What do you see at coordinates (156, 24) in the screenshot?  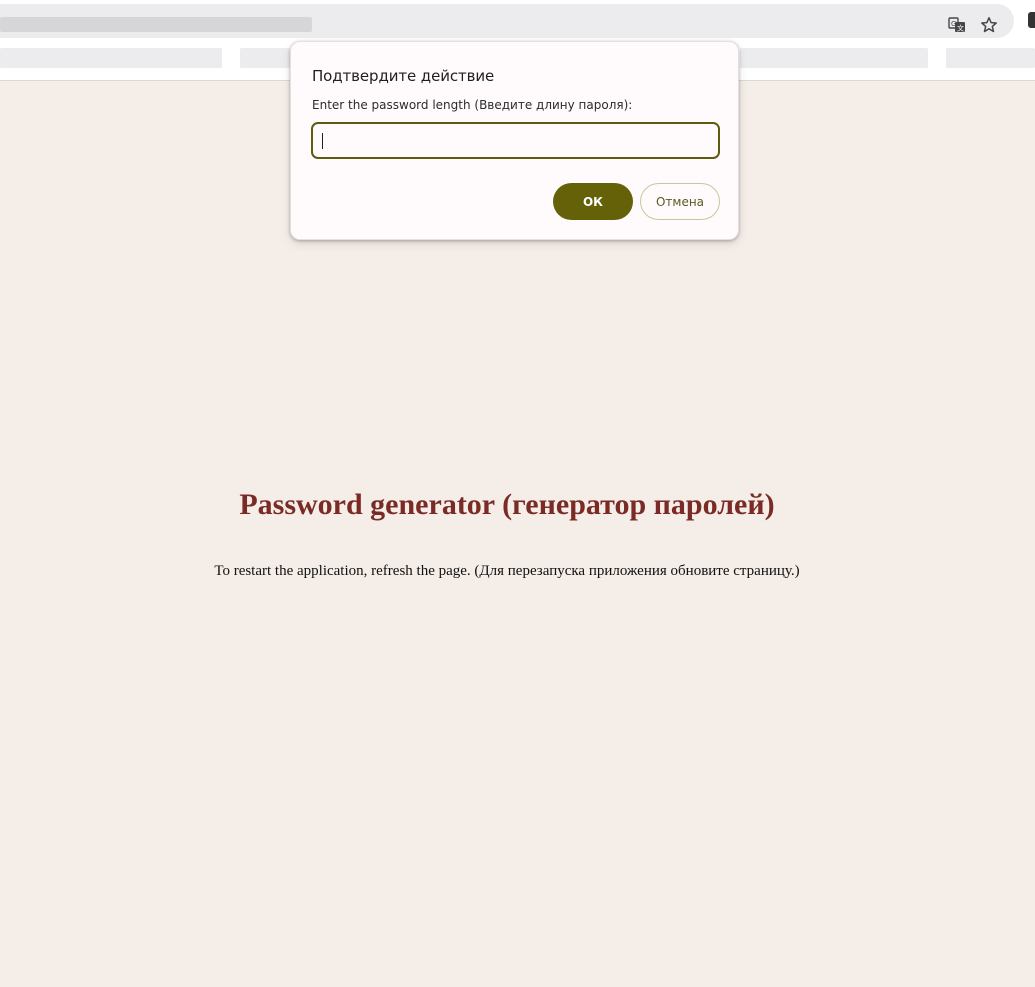 I see `url-redacted` at bounding box center [156, 24].